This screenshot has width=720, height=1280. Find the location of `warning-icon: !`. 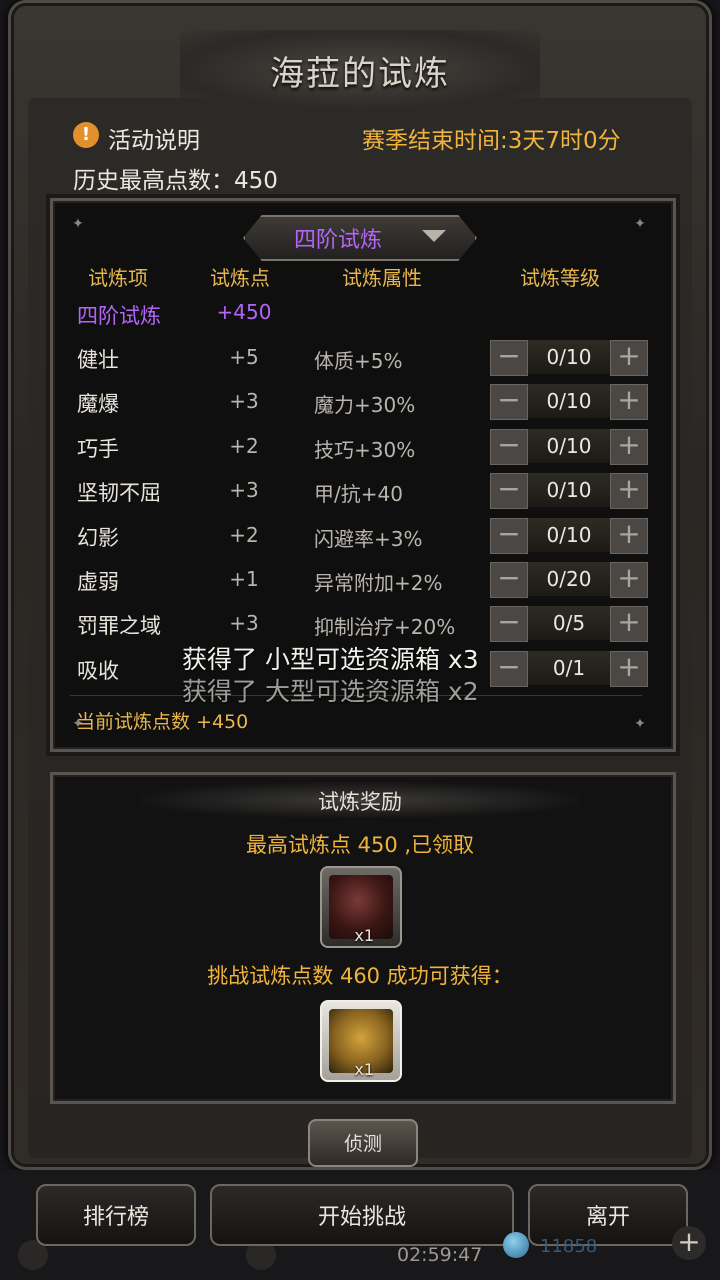

warning-icon: ! is located at coordinates (86, 135).